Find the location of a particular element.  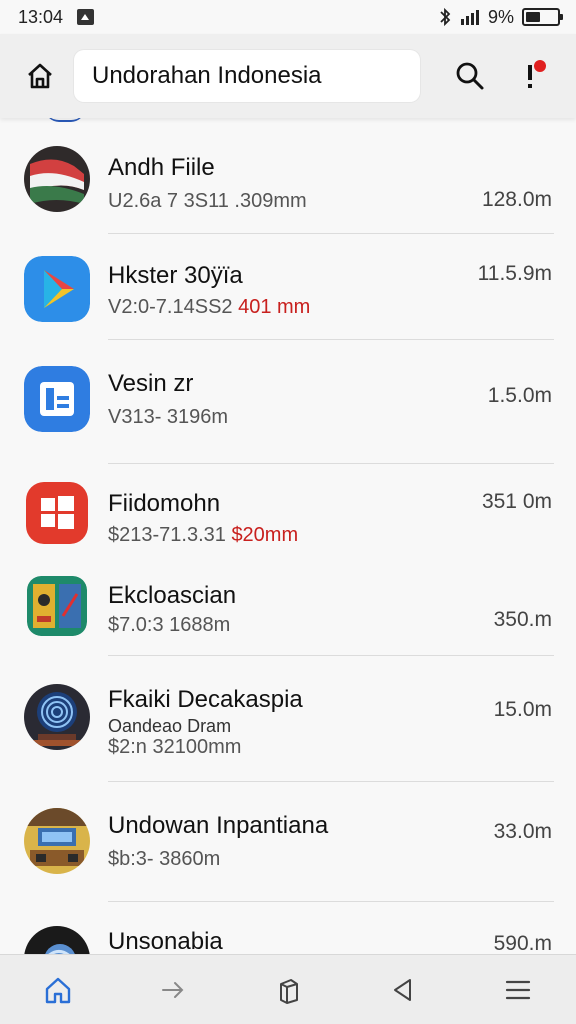

app-version-tail: .309mm is located at coordinates (270, 201).